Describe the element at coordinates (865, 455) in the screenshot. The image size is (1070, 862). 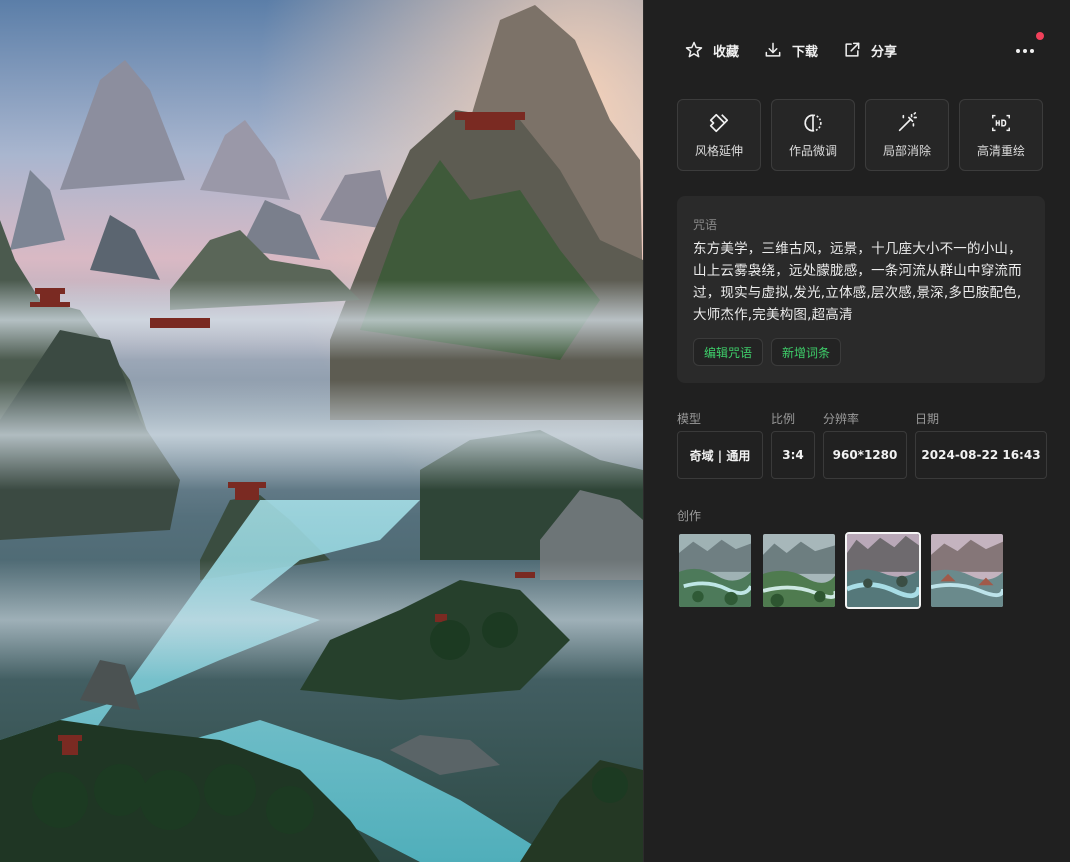
I see `resolution-value: 960*1280` at that location.